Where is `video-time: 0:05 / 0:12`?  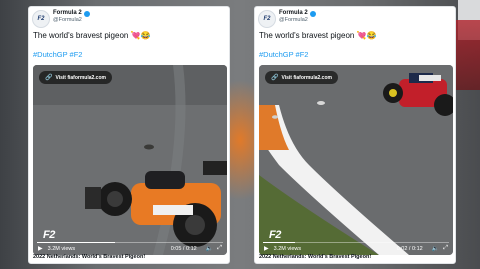 video-time: 0:05 / 0:12 is located at coordinates (183, 248).